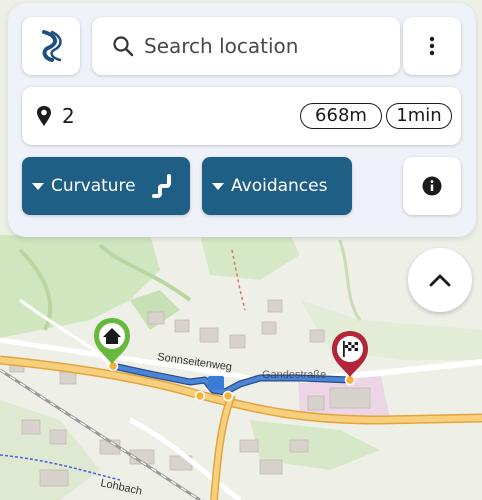  What do you see at coordinates (68, 116) in the screenshot?
I see `waypoint-count: 2` at bounding box center [68, 116].